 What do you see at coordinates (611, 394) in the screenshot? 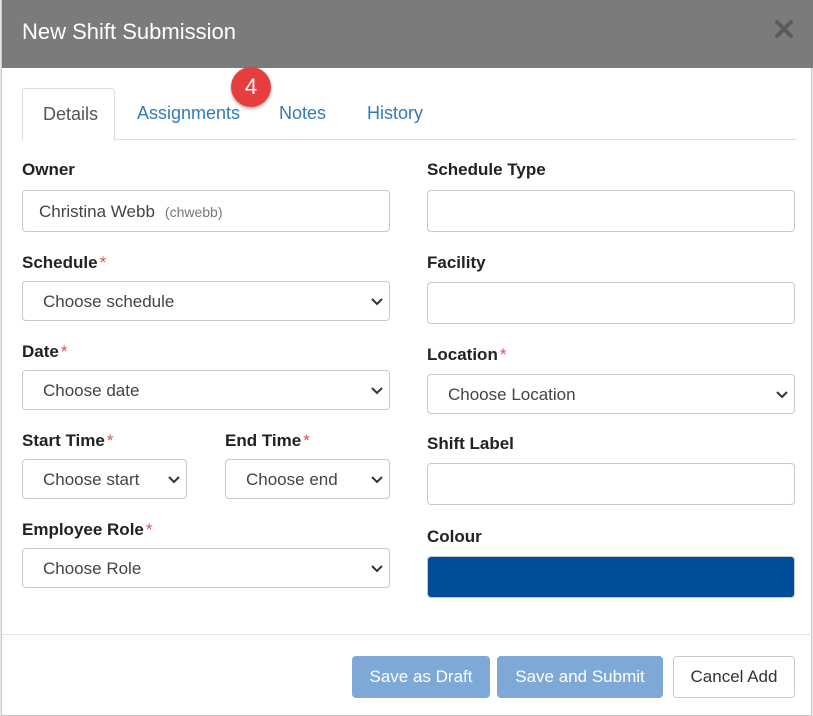
I see `location-select: Choose Location` at bounding box center [611, 394].